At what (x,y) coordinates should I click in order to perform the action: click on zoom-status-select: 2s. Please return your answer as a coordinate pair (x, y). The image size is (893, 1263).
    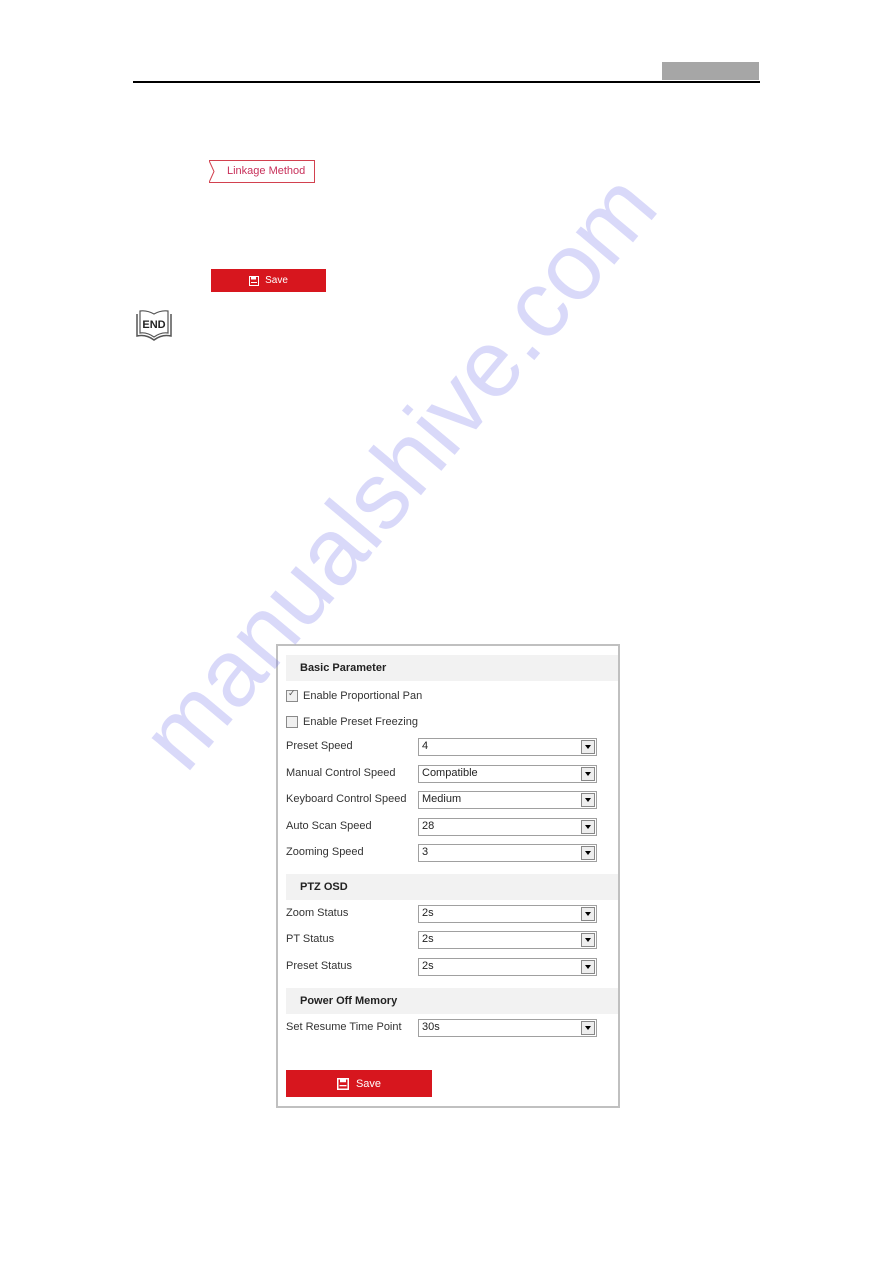
    Looking at the image, I should click on (507, 914).